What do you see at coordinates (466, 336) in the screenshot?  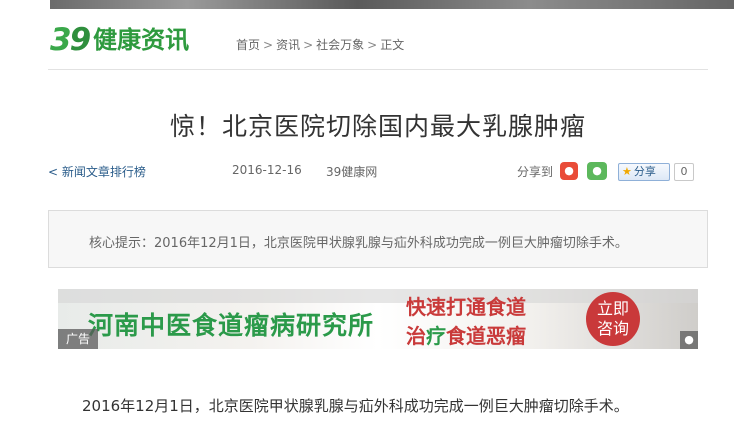 I see `ad-slogan-2: 治疗食道恶瘤` at bounding box center [466, 336].